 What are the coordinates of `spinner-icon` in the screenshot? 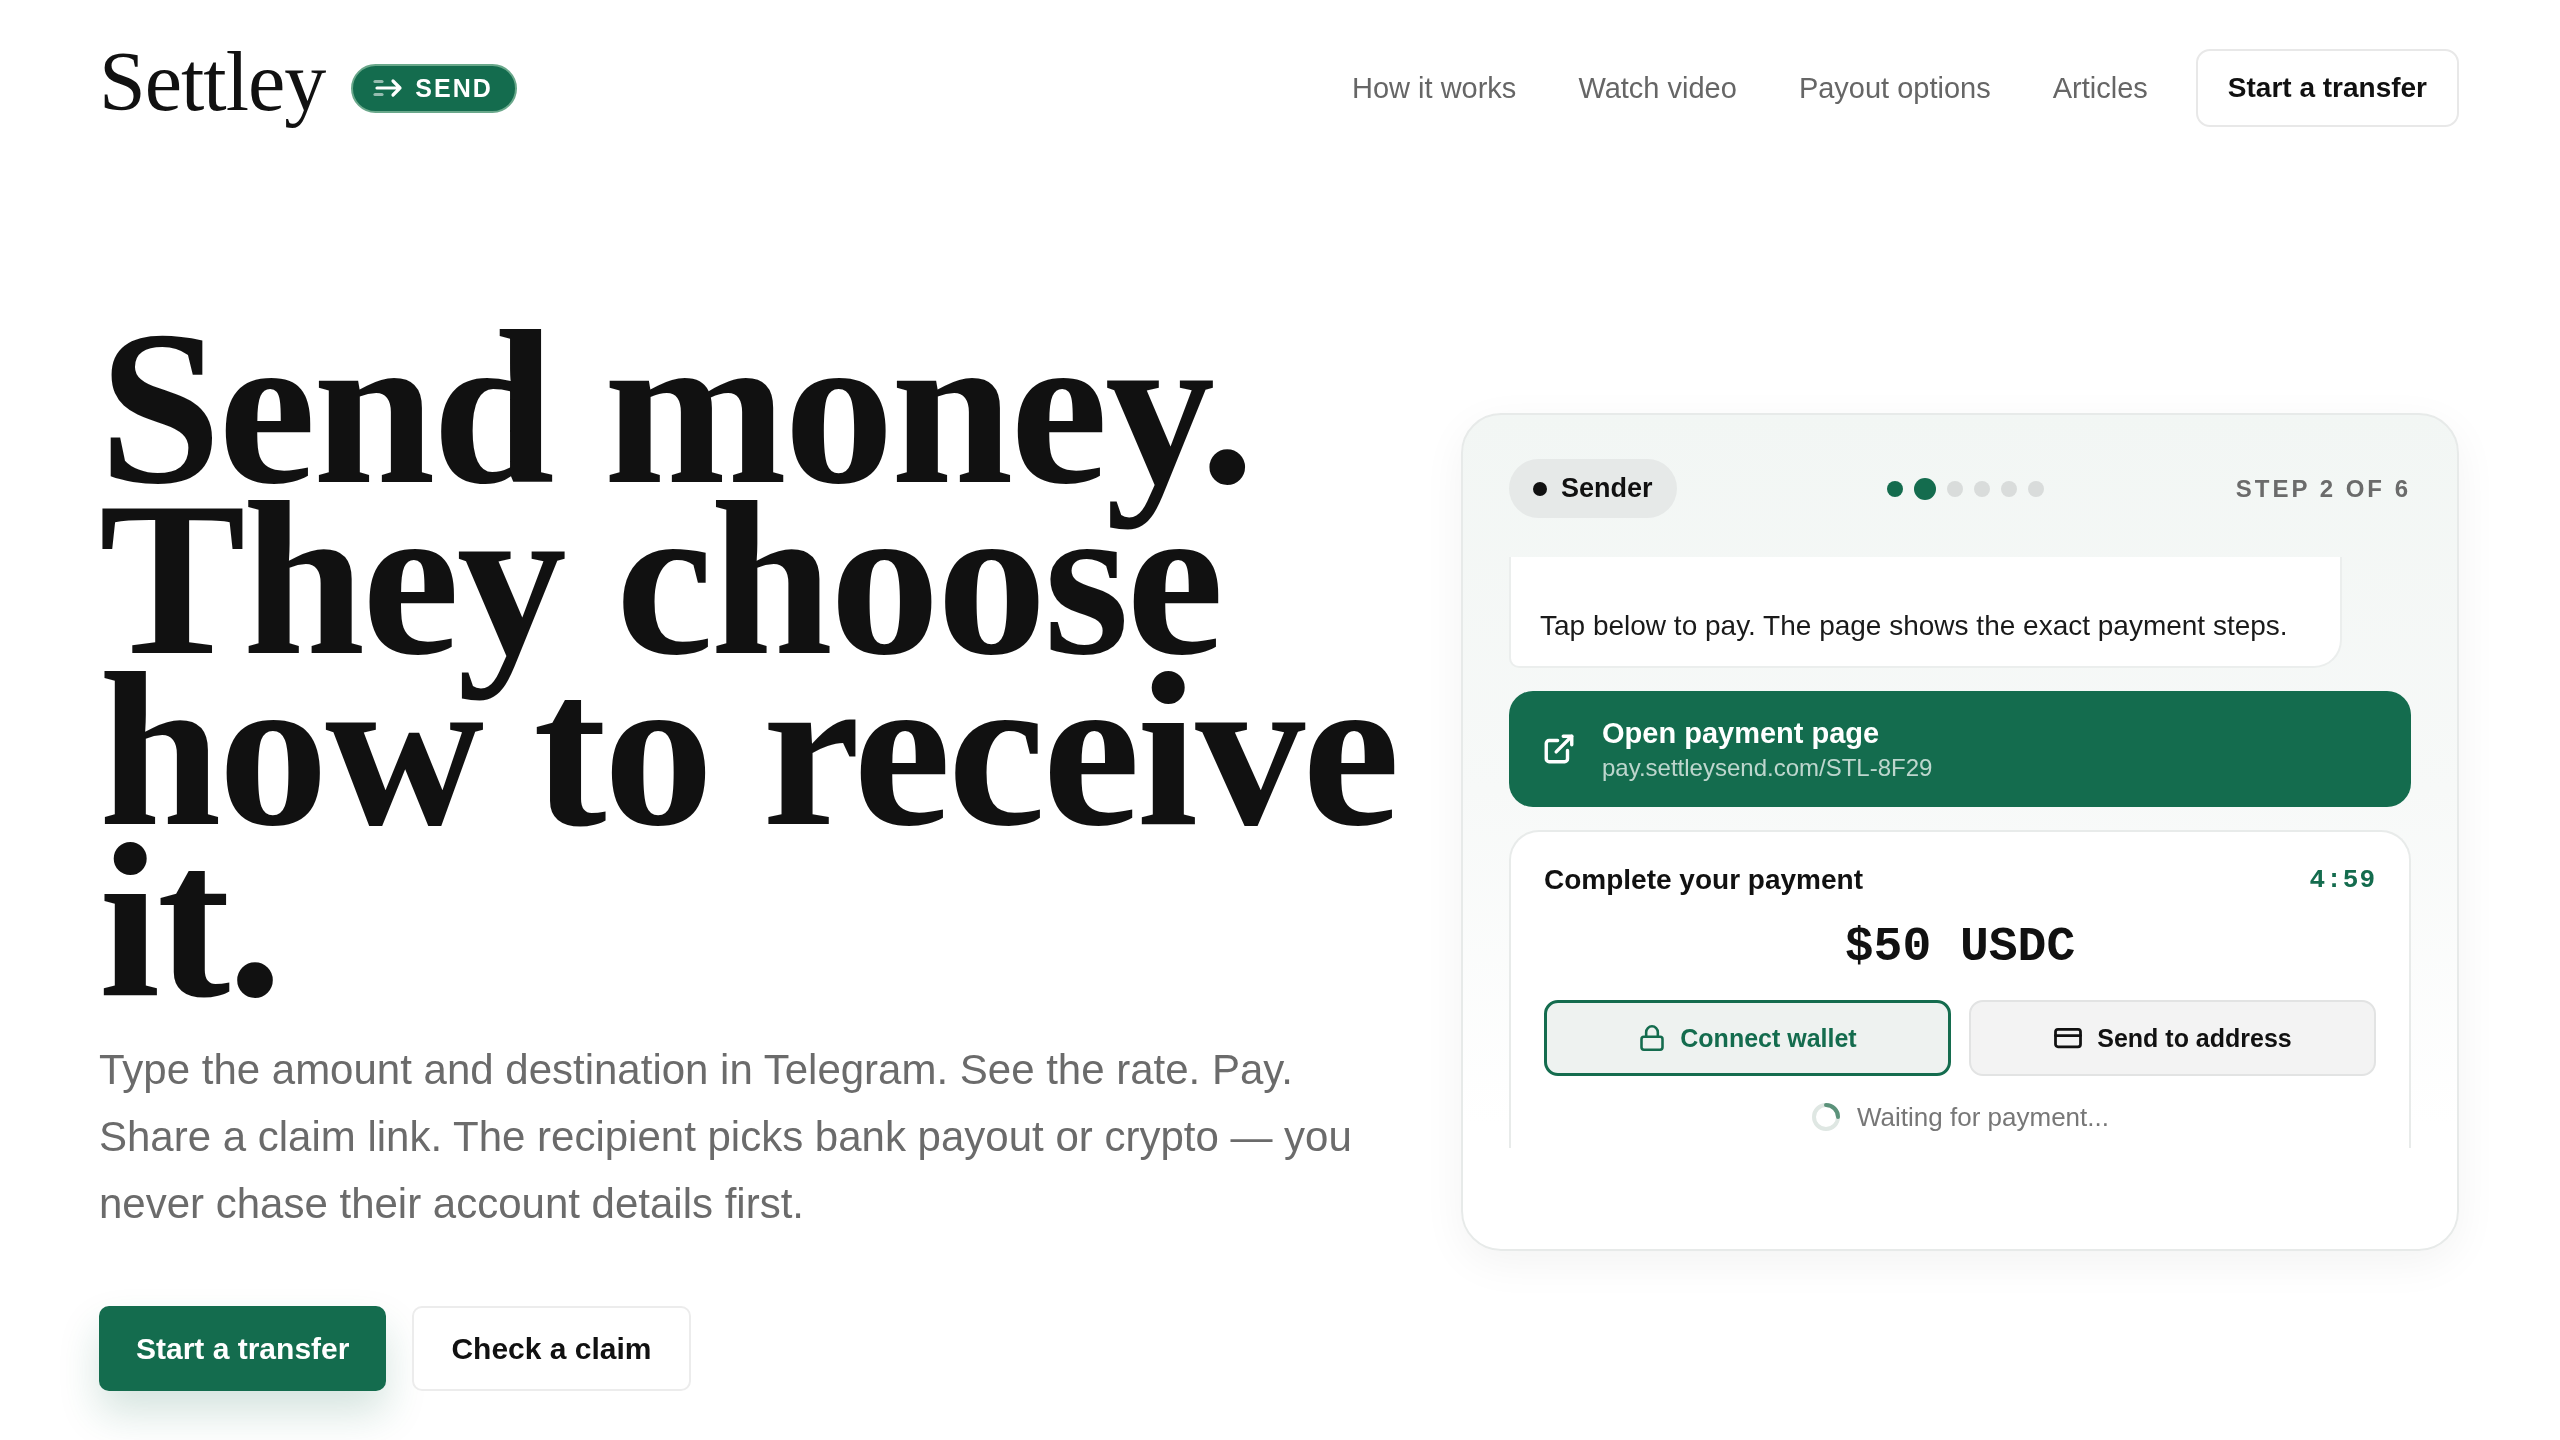 It's located at (1826, 1117).